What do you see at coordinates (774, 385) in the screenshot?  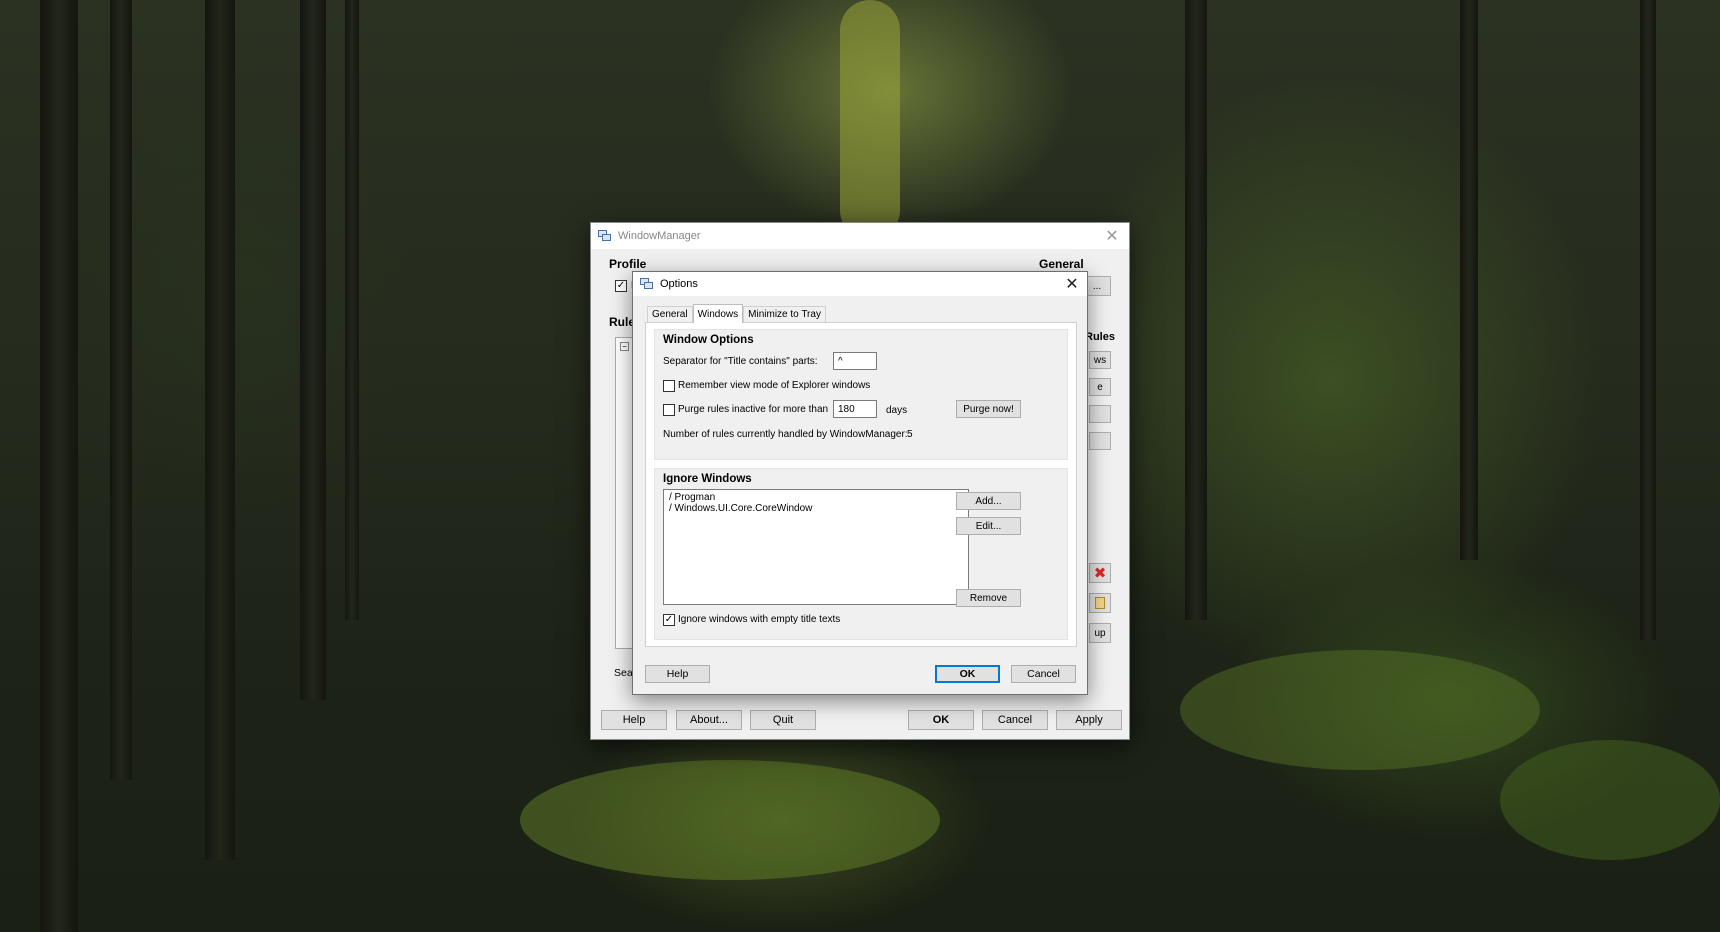 I see `remember-view-label: Remember view mode of Explorer windows` at bounding box center [774, 385].